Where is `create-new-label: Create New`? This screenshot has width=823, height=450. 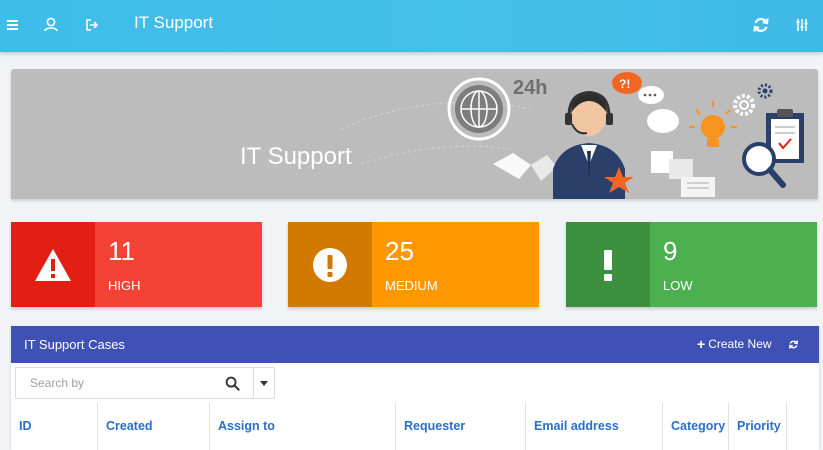
create-new-label: Create New is located at coordinates (740, 344).